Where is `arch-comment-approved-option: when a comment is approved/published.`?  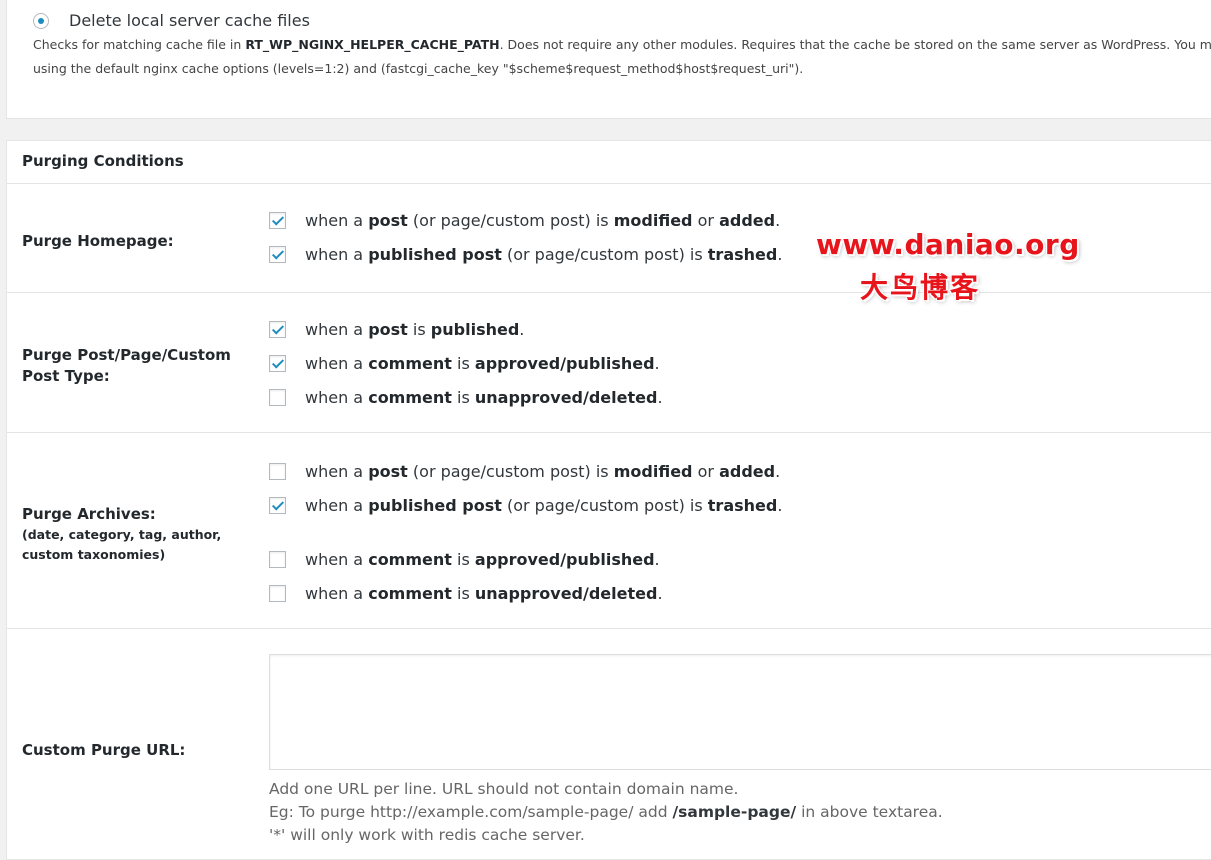 arch-comment-approved-option: when a comment is approved/published. is located at coordinates (482, 559).